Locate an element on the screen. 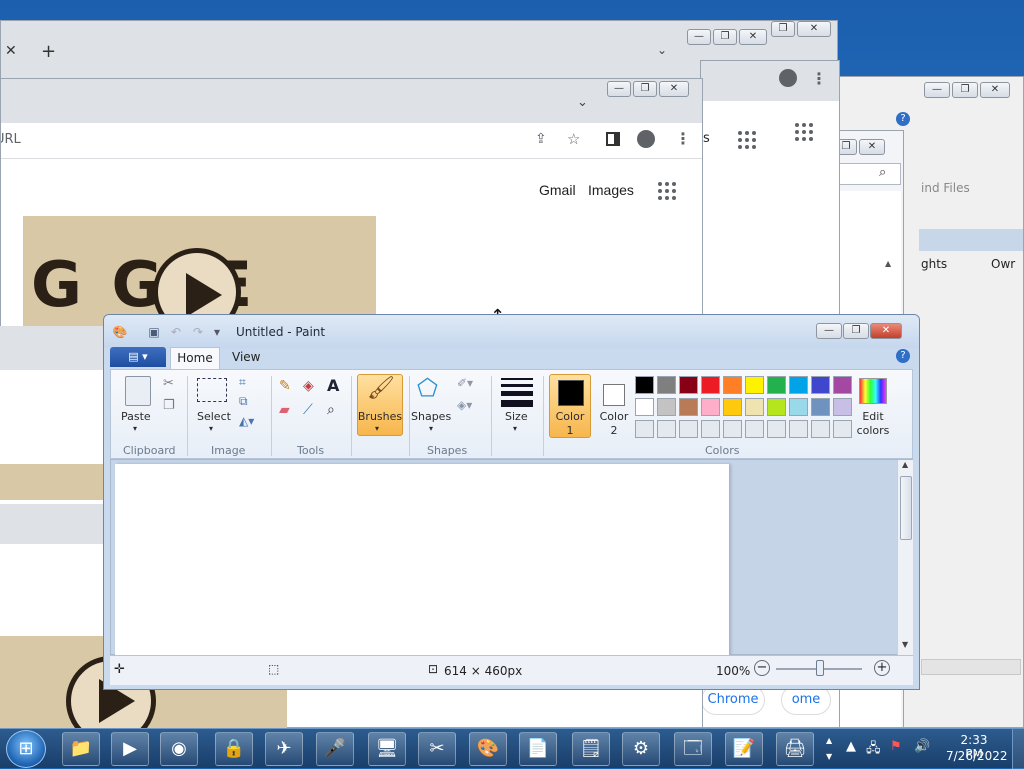 Image resolution: width=1024 pixels, height=769 pixels. color2-number: 2 is located at coordinates (614, 430).